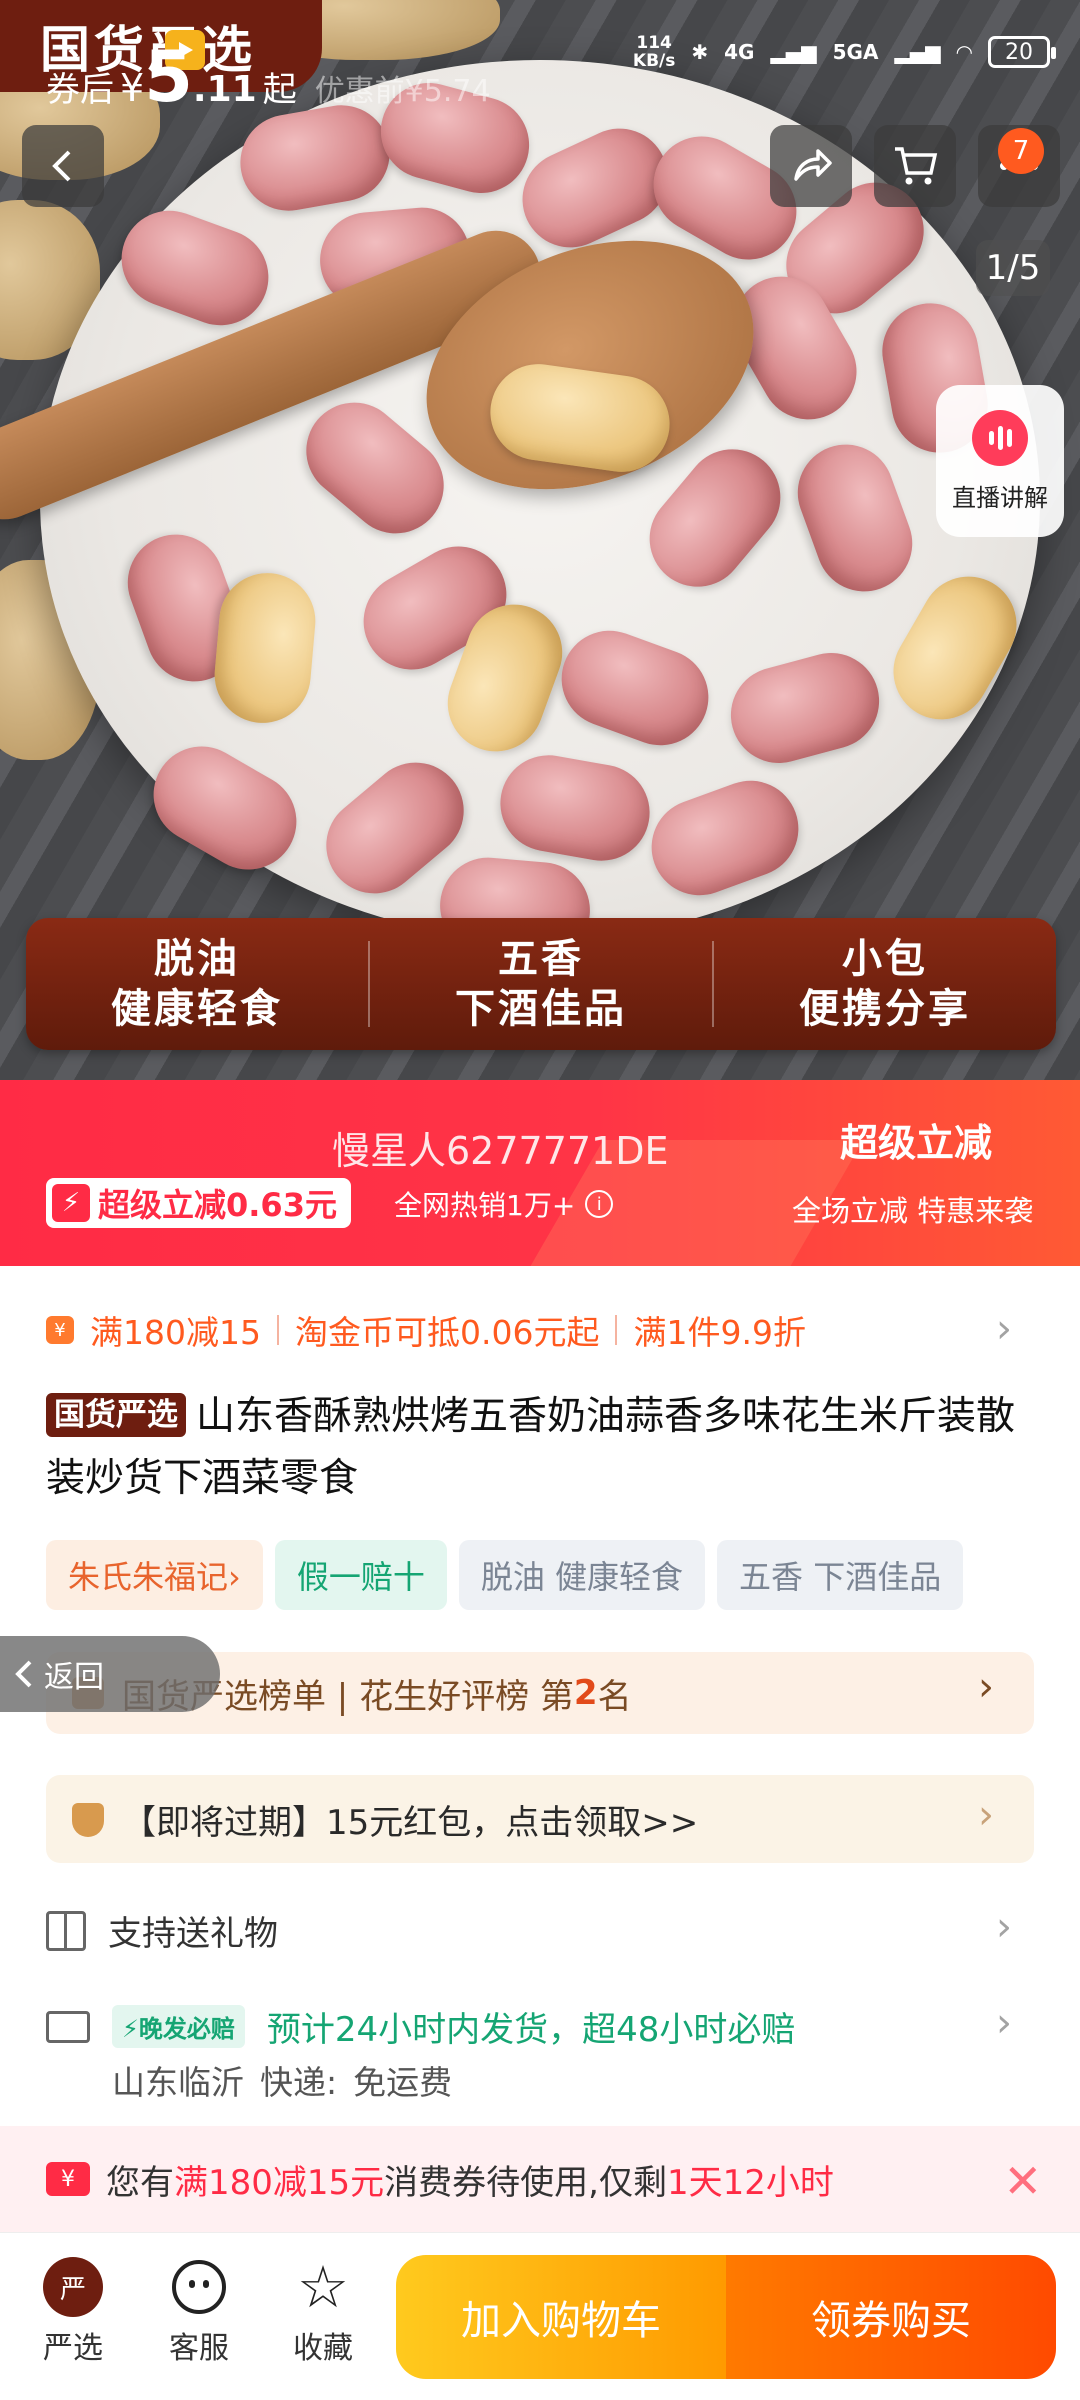 This screenshot has height=2400, width=1080. What do you see at coordinates (599, 1204) in the screenshot?
I see `info-icon: i` at bounding box center [599, 1204].